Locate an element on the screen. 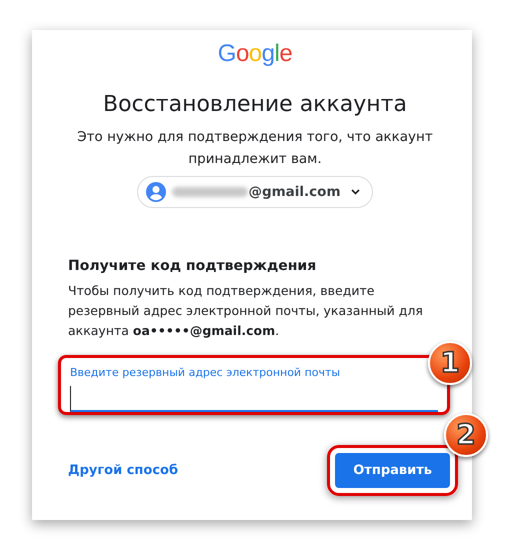 The image size is (507, 549). annotation-badge: 1 is located at coordinates (450, 363).